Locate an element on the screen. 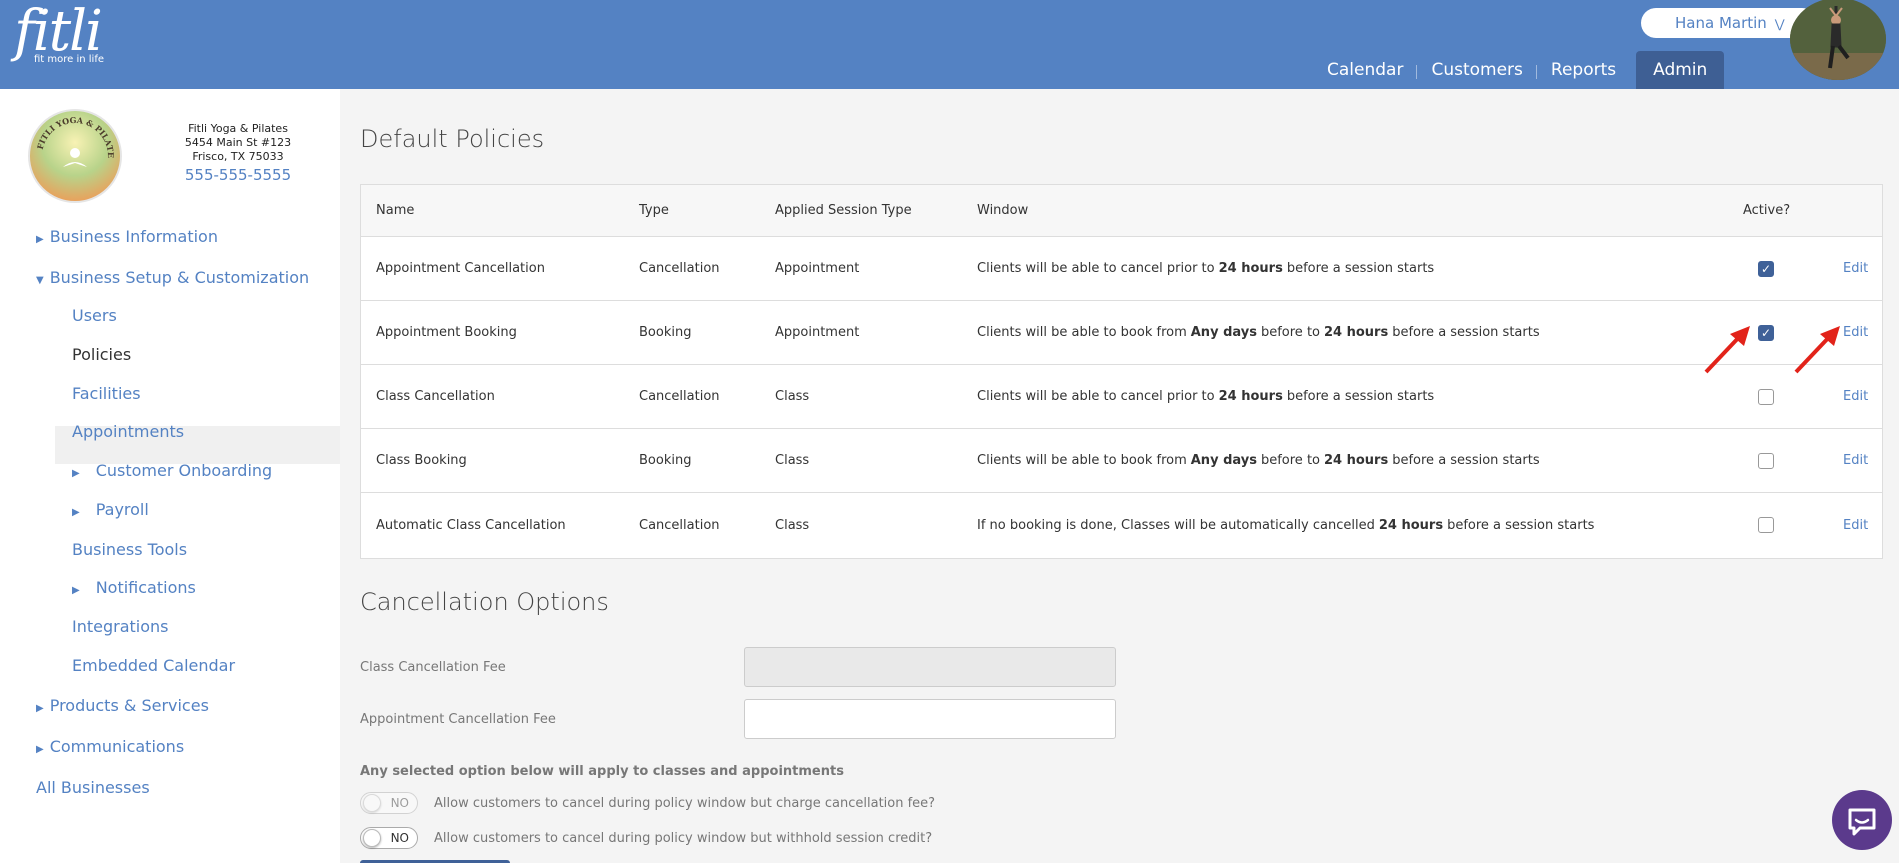 Image resolution: width=1899 pixels, height=863 pixels. appt-fee-label: Appointment Cancellation Fee is located at coordinates (458, 719).